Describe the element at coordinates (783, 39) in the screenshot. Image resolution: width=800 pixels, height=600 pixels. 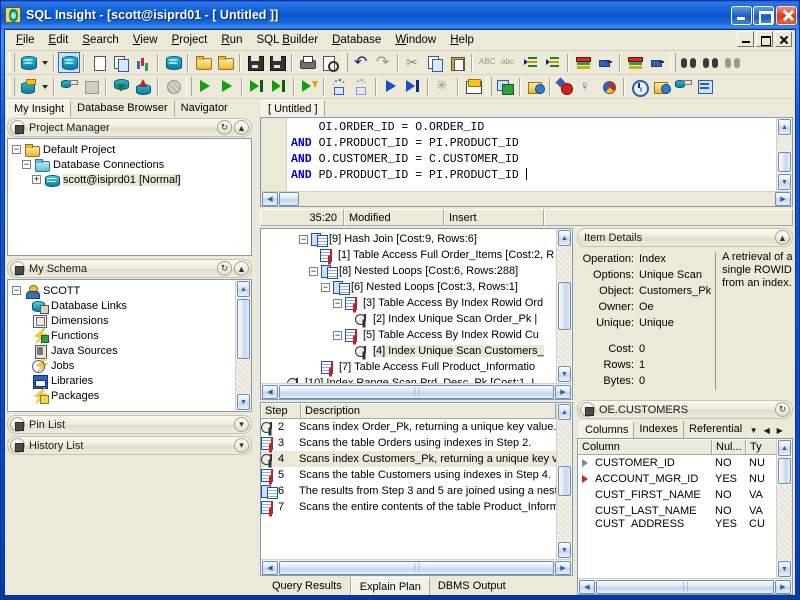
I see `close-document-button` at that location.